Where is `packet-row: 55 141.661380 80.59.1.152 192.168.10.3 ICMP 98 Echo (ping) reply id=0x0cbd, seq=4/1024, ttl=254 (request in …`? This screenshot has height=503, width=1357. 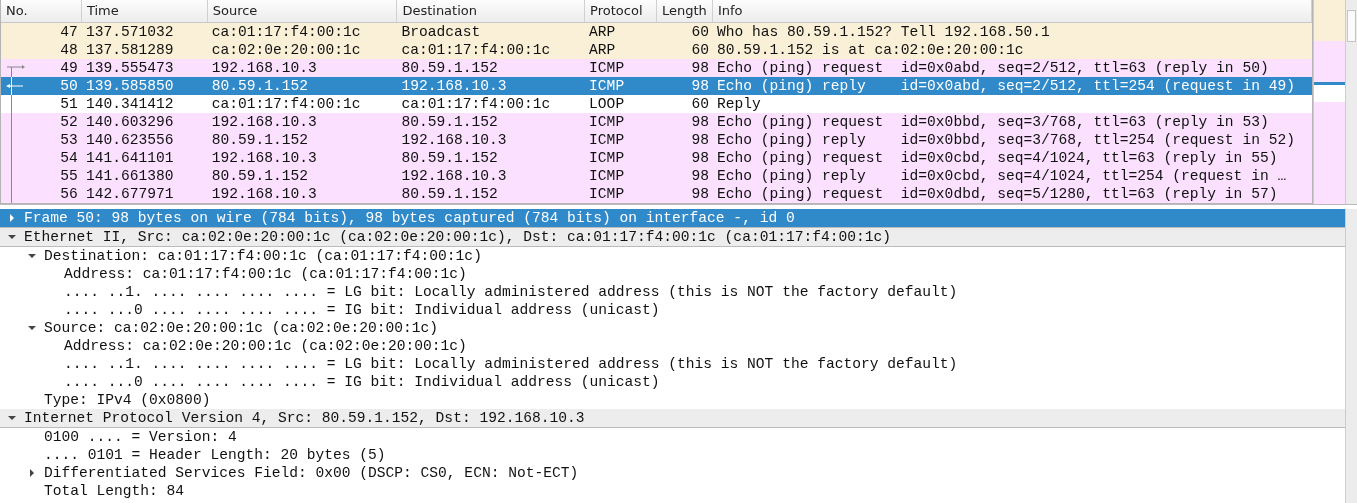
packet-row: 55 141.661380 80.59.1.152 192.168.10.3 ICMP 98 Echo (ping) reply id=0x0cbd, seq=4/1024, ttl=254 (request in … is located at coordinates (656, 176).